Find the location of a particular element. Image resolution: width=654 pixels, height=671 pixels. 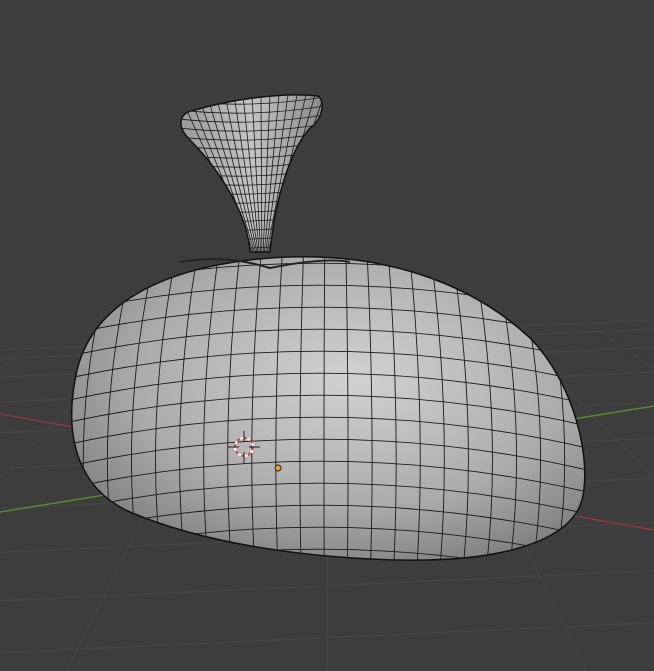

wire-edge is located at coordinates (330, 588).